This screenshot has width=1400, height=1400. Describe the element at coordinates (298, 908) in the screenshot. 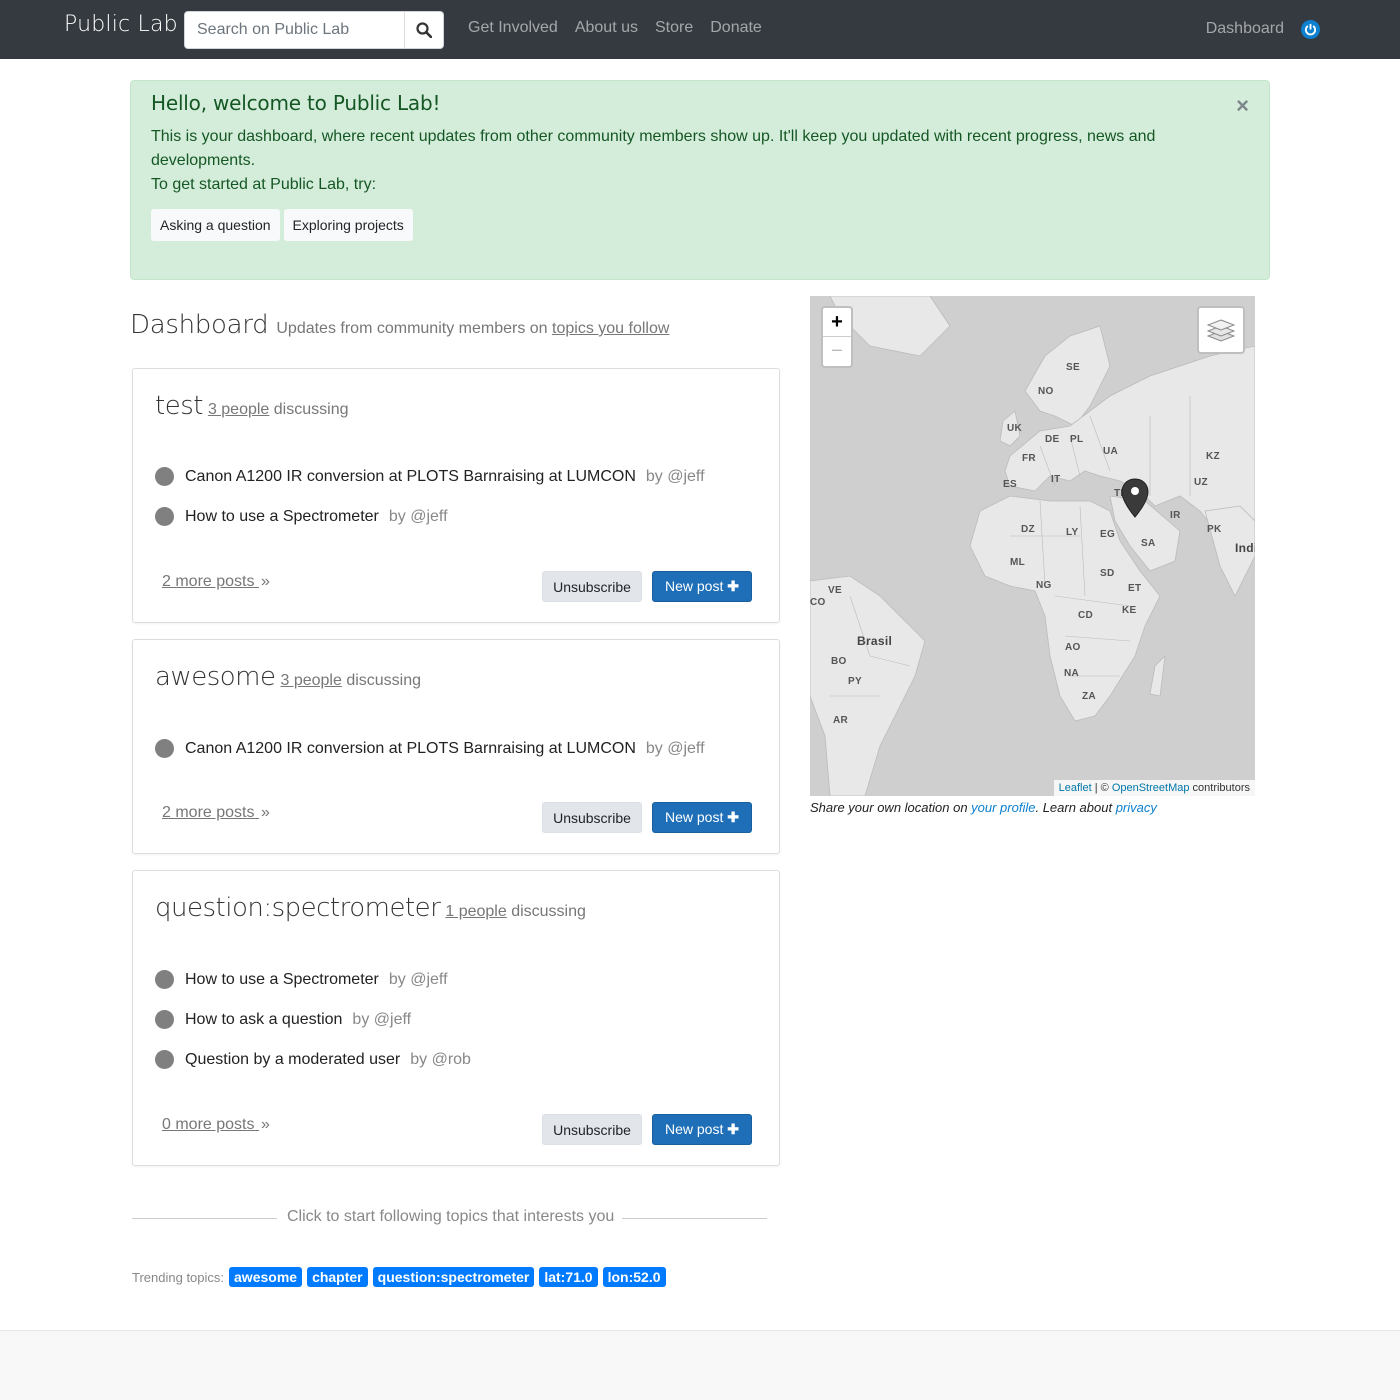

I see `tag-name: question:spectrometer` at that location.